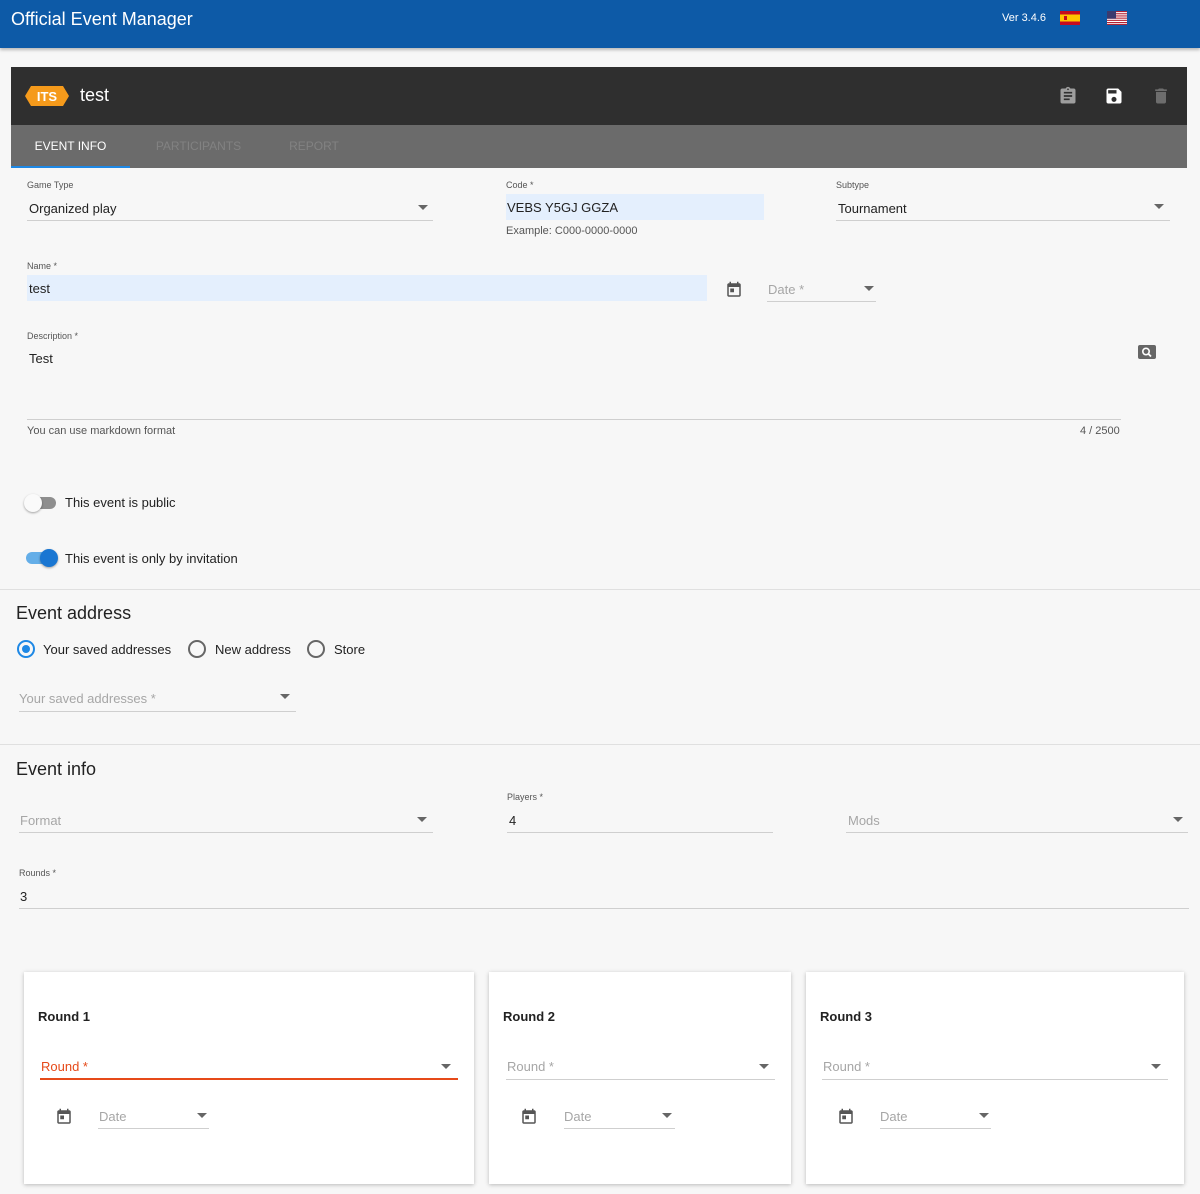  Describe the element at coordinates (604, 896) in the screenshot. I see `rounds-field: 3` at that location.